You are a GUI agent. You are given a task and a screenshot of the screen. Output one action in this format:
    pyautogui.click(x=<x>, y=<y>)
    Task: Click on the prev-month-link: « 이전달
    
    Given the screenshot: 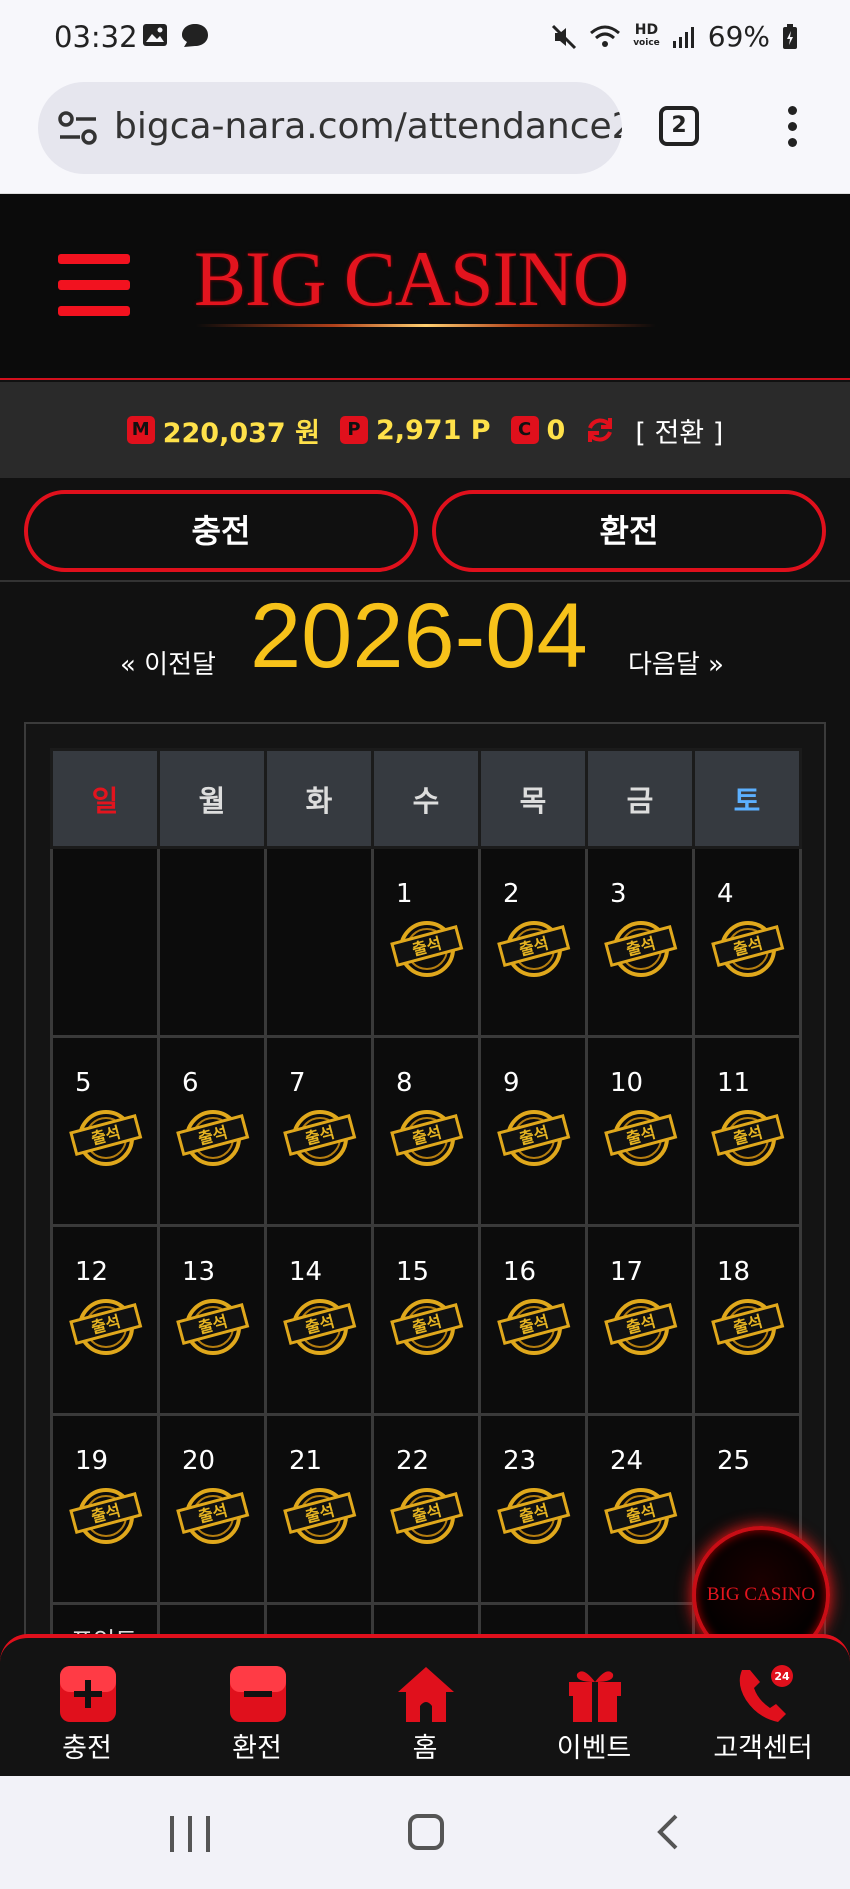 What is the action you would take?
    pyautogui.click(x=168, y=662)
    